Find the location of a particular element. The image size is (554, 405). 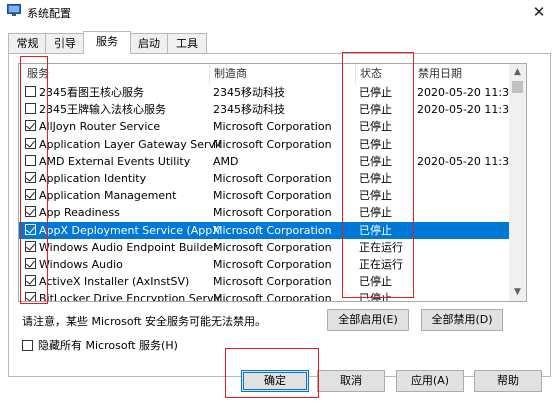

column-header-manufacturer: 制造商 is located at coordinates (282, 74).